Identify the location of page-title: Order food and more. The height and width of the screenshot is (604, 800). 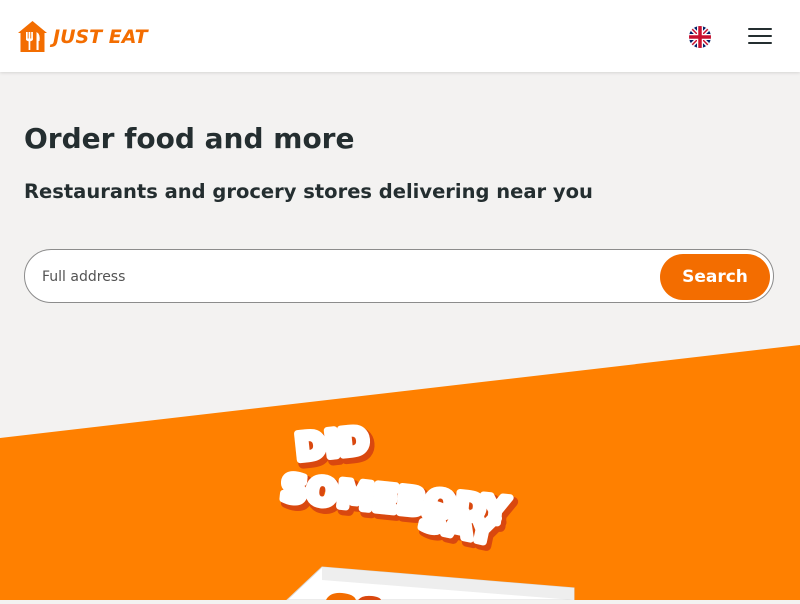
(189, 138).